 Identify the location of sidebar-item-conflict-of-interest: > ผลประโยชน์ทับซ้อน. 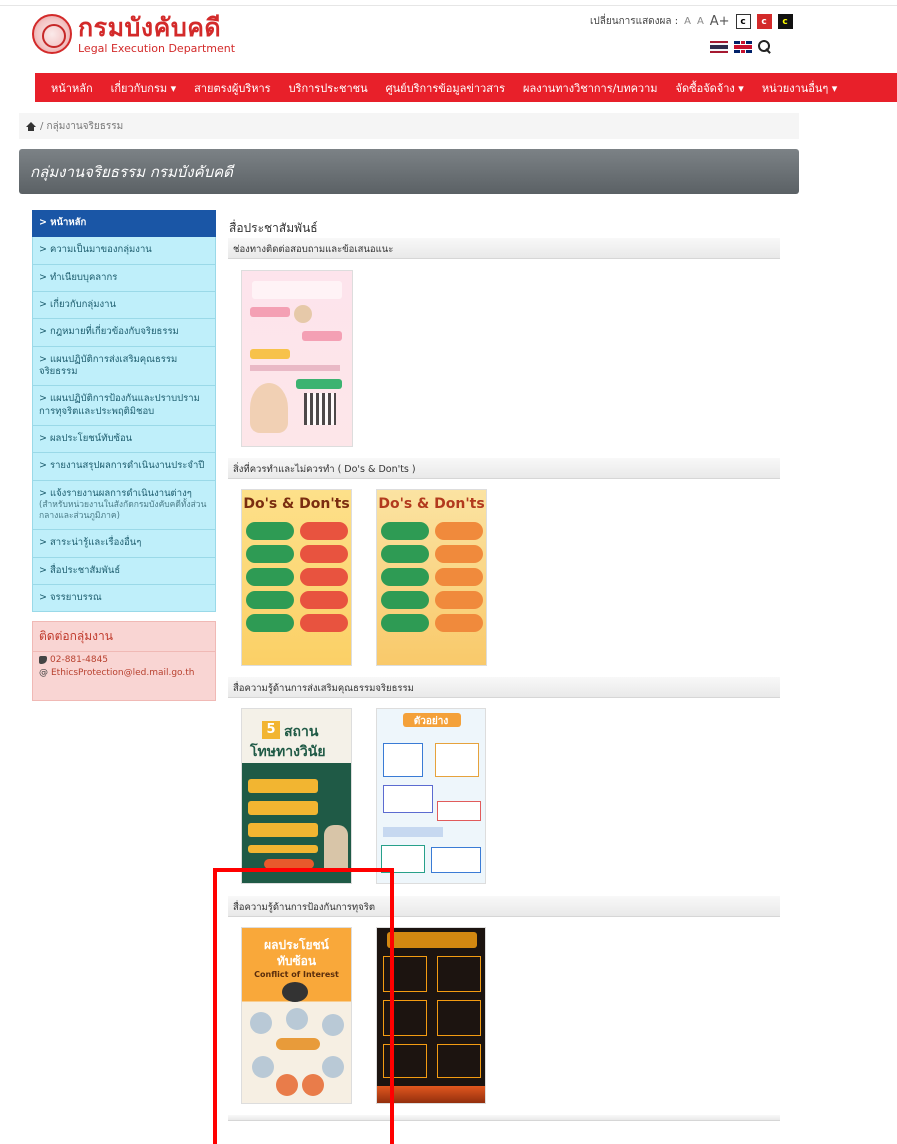
(124, 440).